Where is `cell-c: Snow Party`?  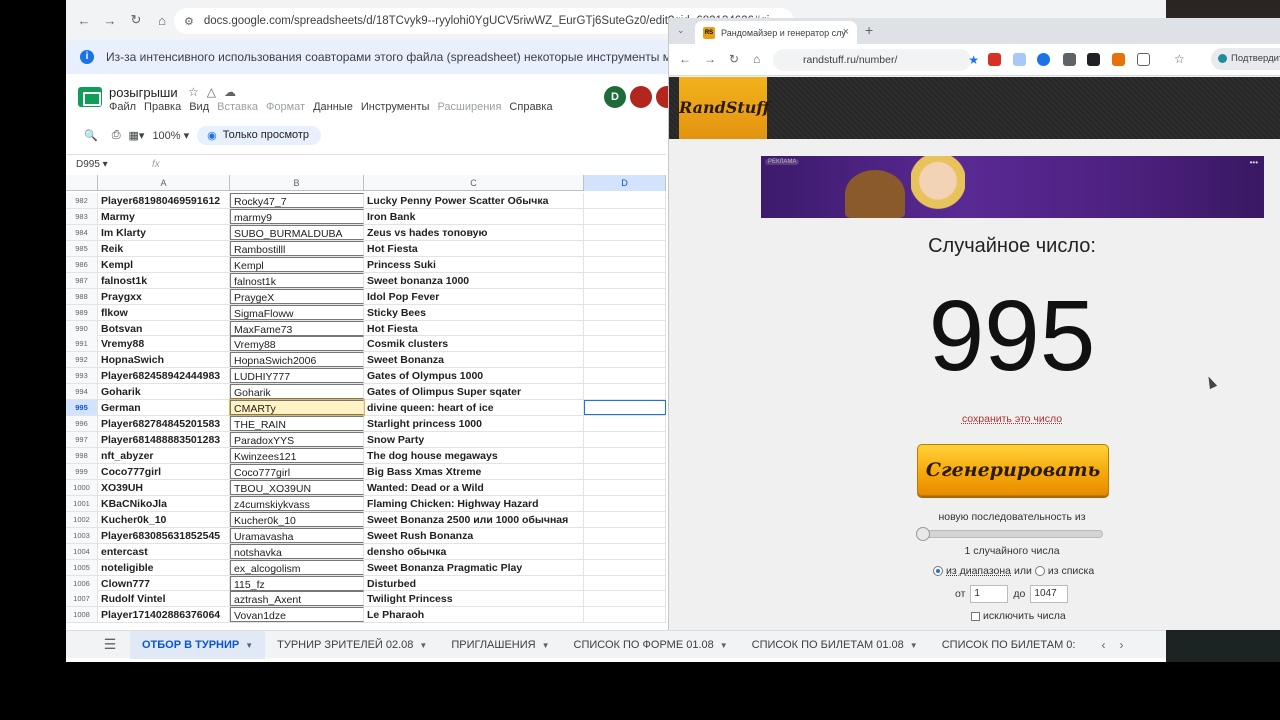
cell-c: Snow Party is located at coordinates (474, 440).